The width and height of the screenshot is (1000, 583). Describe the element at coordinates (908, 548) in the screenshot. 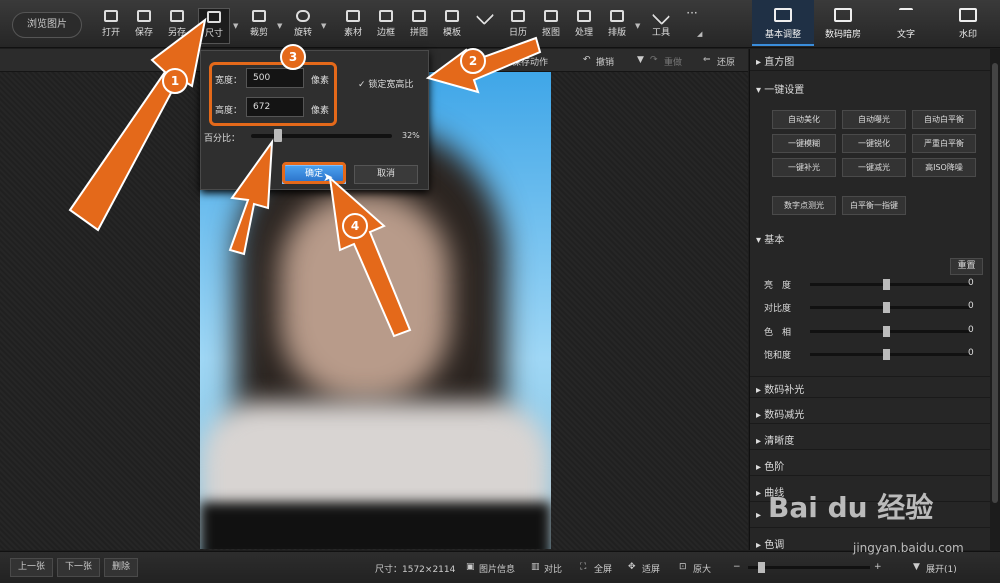

I see `baidu-watermark-url: jingyan.baidu.com` at that location.